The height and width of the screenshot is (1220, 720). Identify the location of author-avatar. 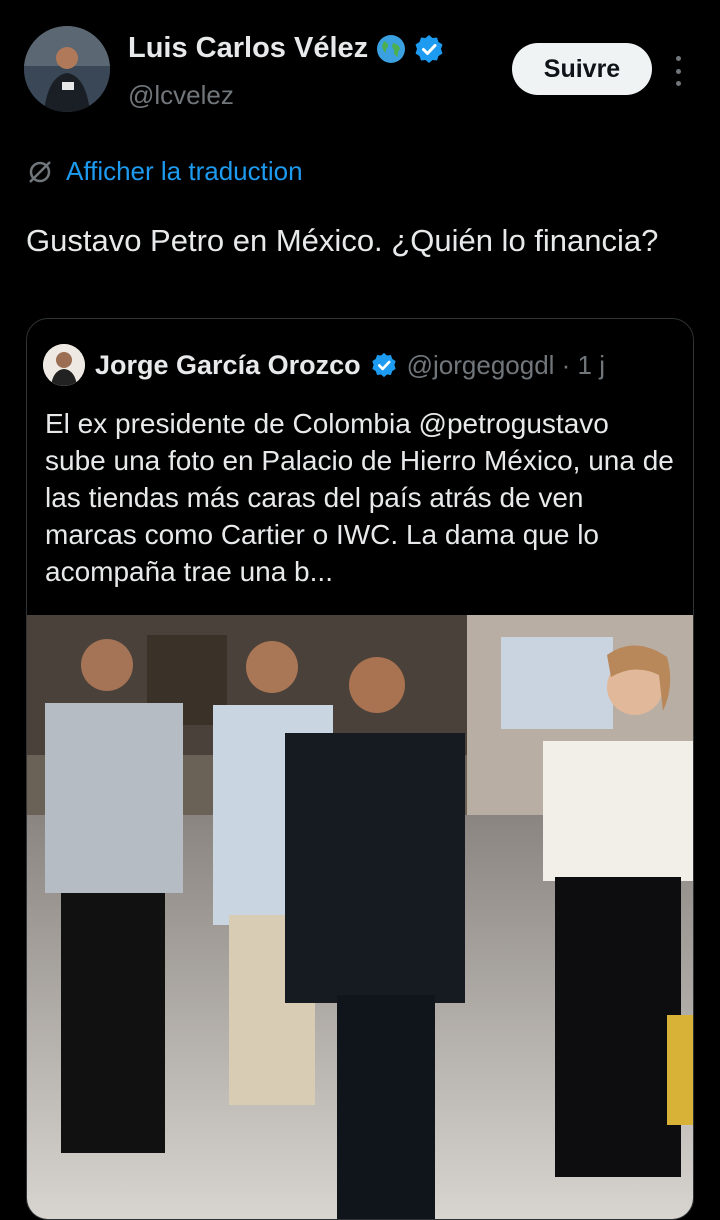
(67, 69).